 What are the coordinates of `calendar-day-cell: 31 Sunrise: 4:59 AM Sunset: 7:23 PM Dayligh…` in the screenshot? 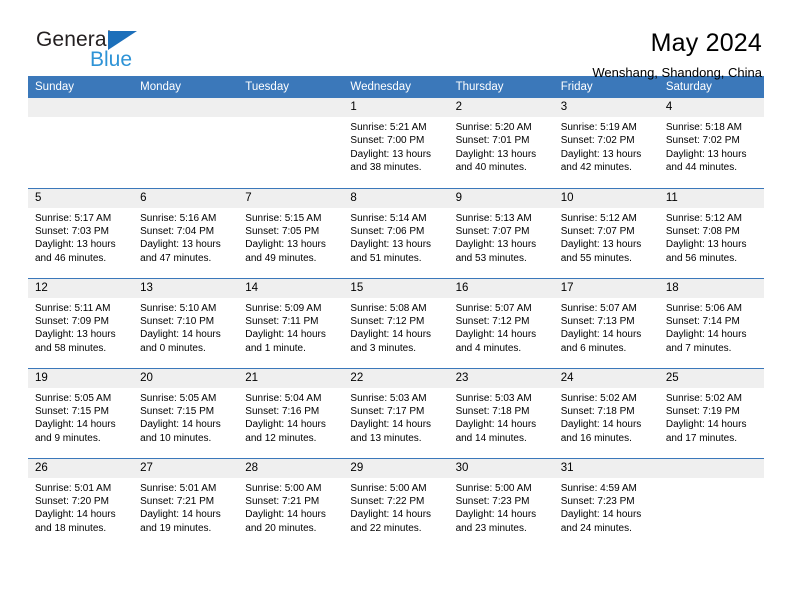 It's located at (606, 502).